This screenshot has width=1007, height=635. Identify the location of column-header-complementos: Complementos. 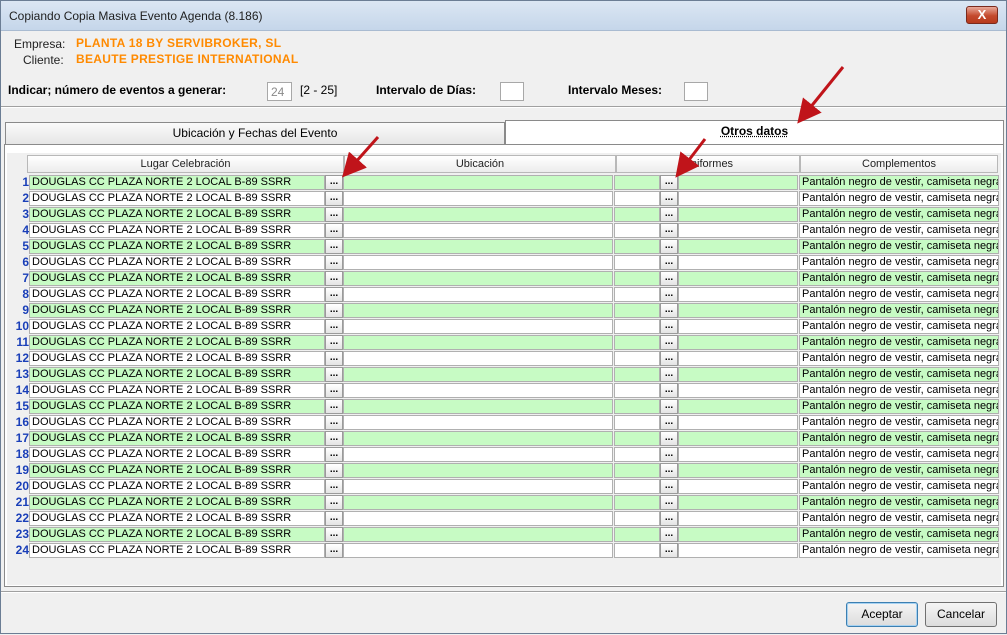
(899, 164).